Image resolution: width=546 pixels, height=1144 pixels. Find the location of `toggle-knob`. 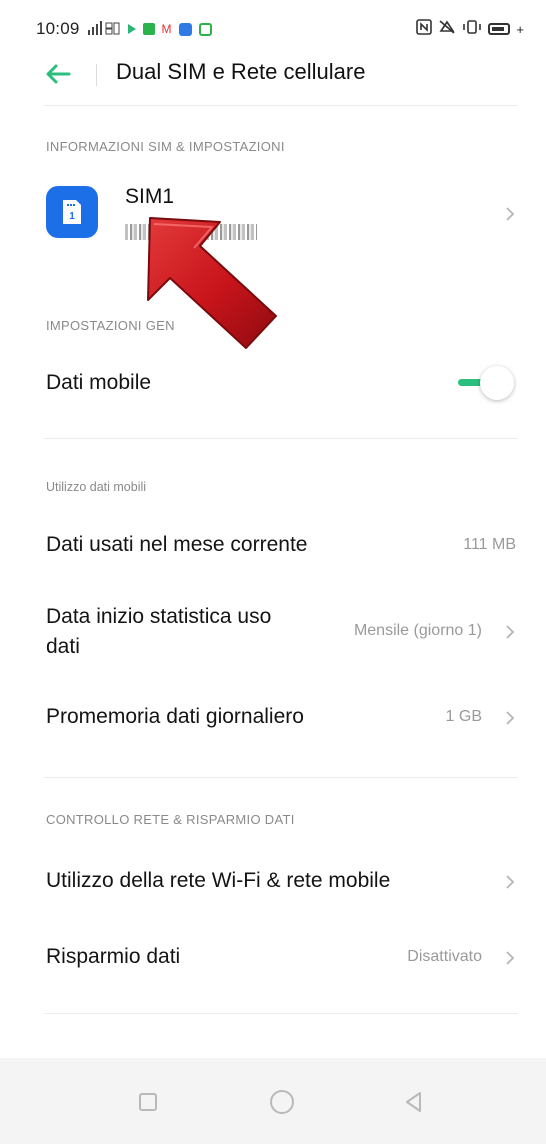

toggle-knob is located at coordinates (497, 383).